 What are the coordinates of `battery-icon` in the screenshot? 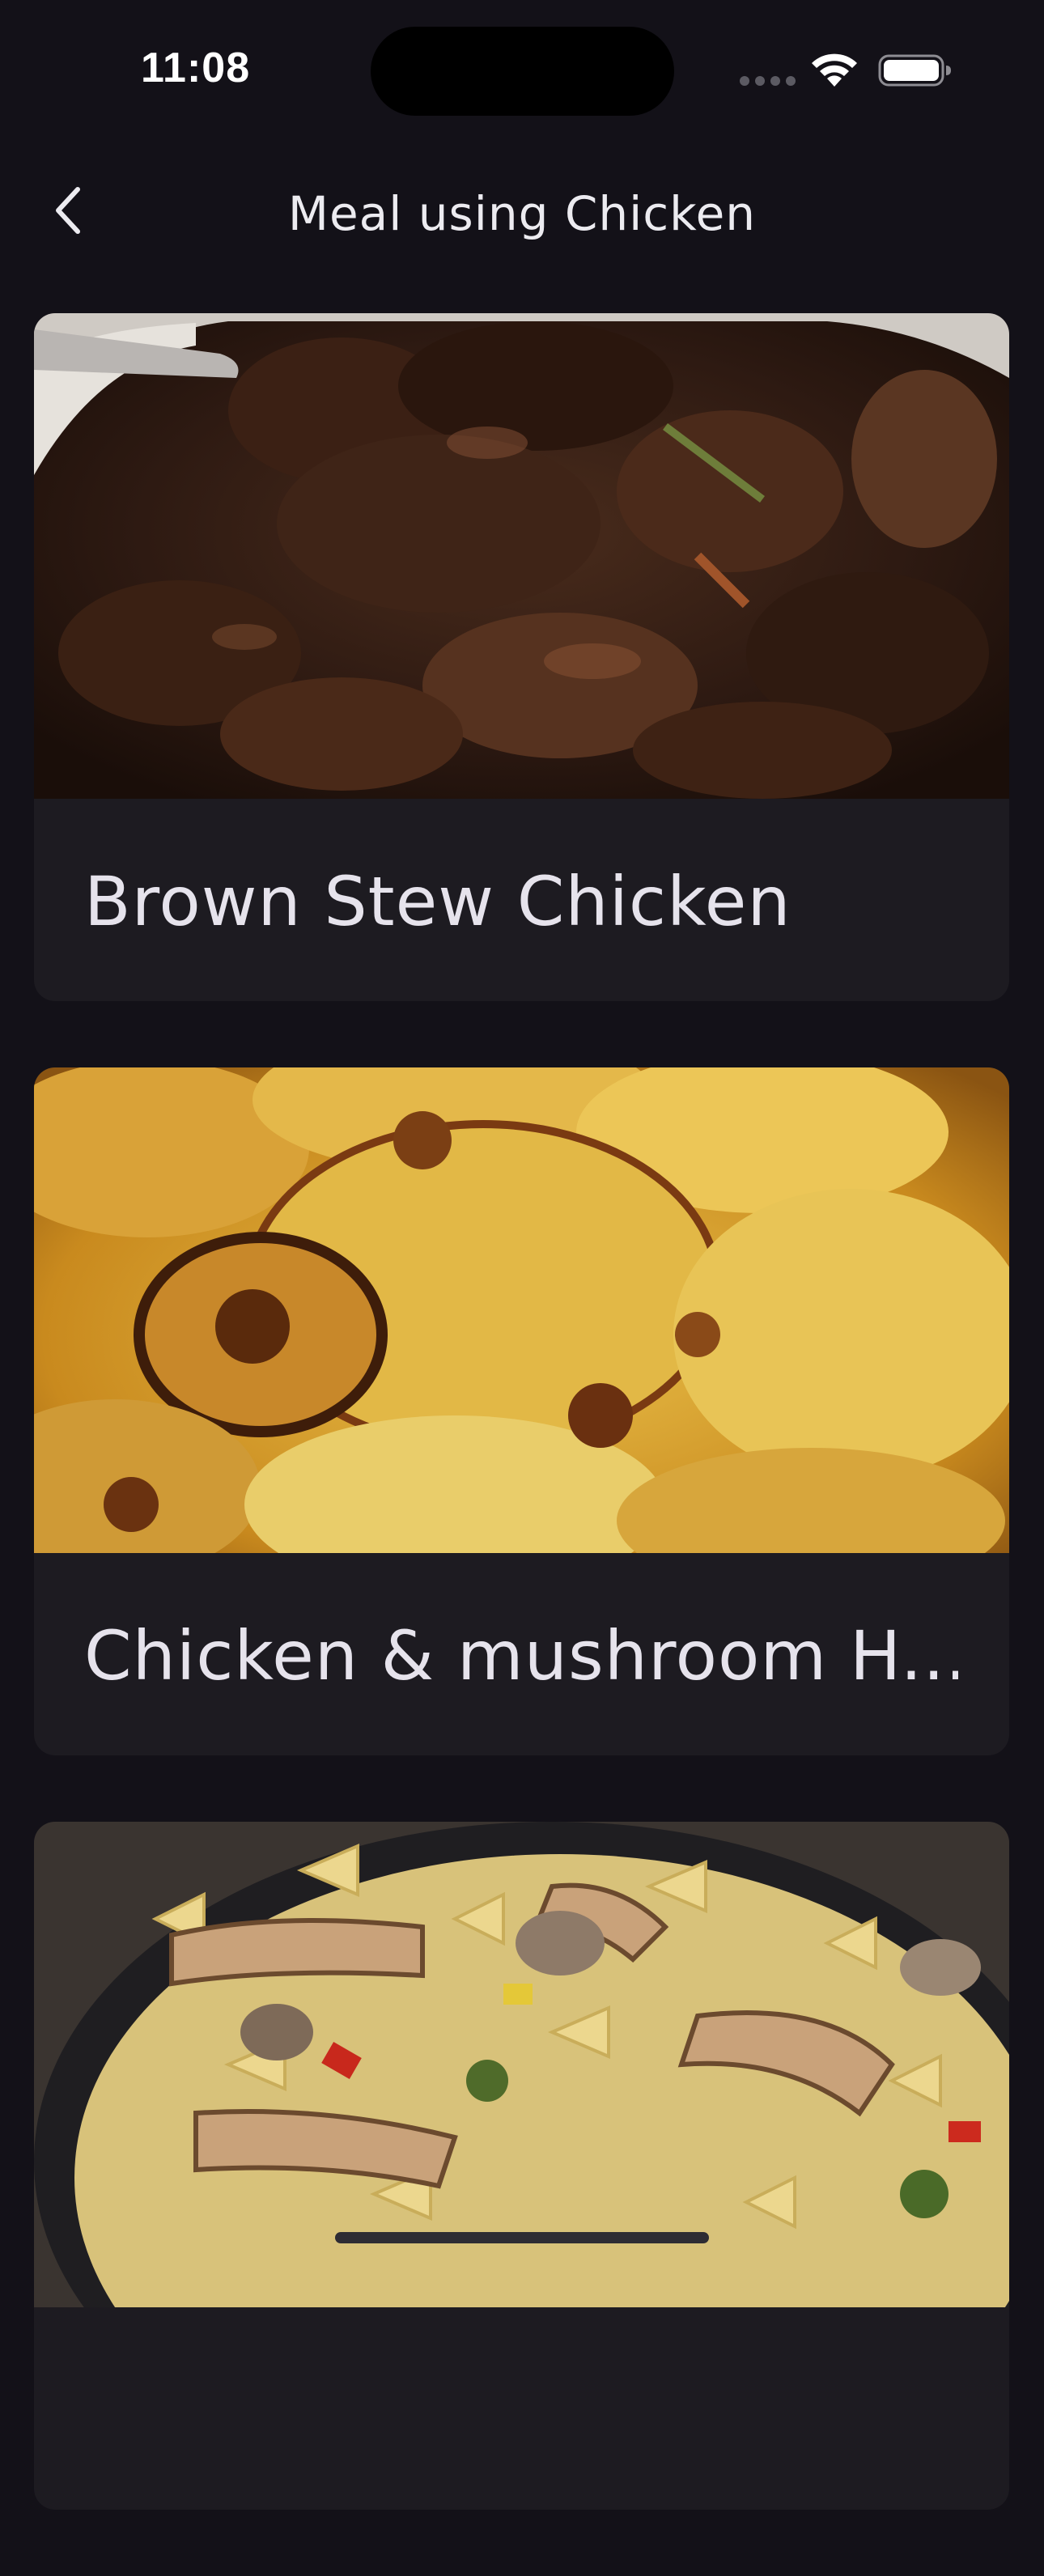 It's located at (915, 70).